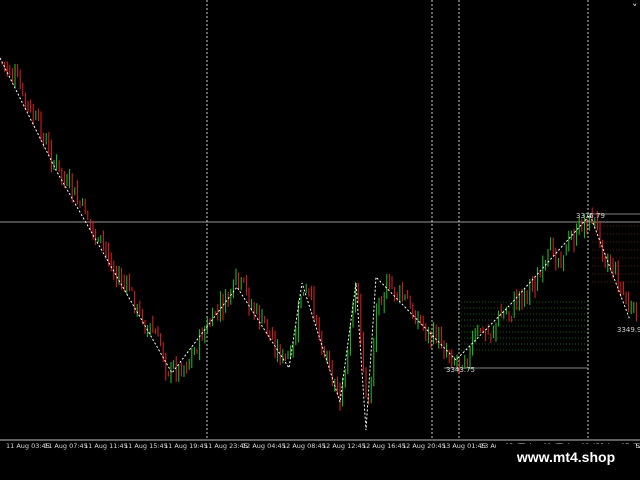  I want to click on time-axis-label: 11 Aug 15:45, so click(146, 446).